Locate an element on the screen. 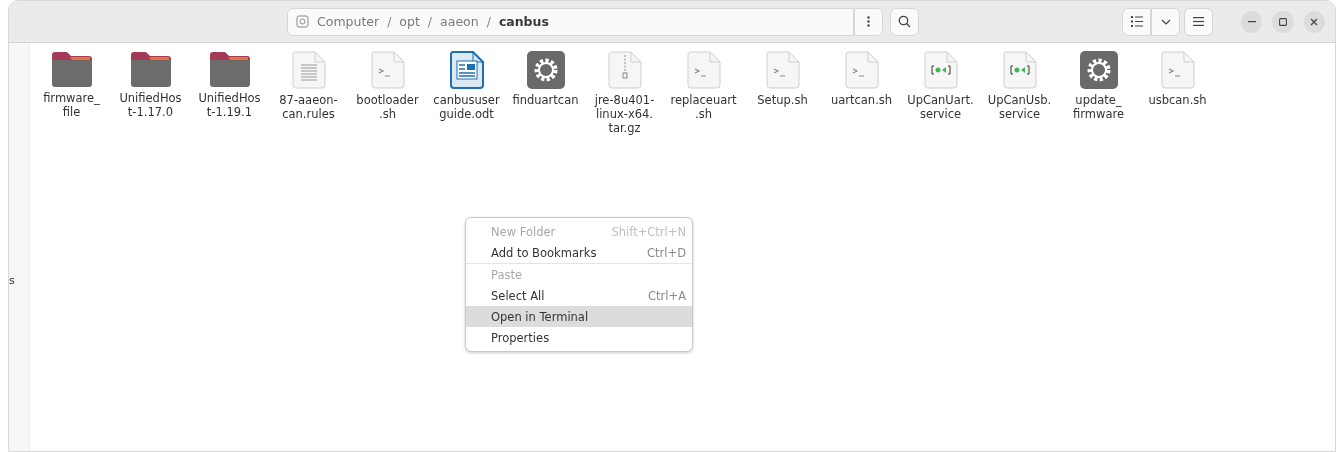 The image size is (1338, 452). zipped-file-icon is located at coordinates (624, 70).